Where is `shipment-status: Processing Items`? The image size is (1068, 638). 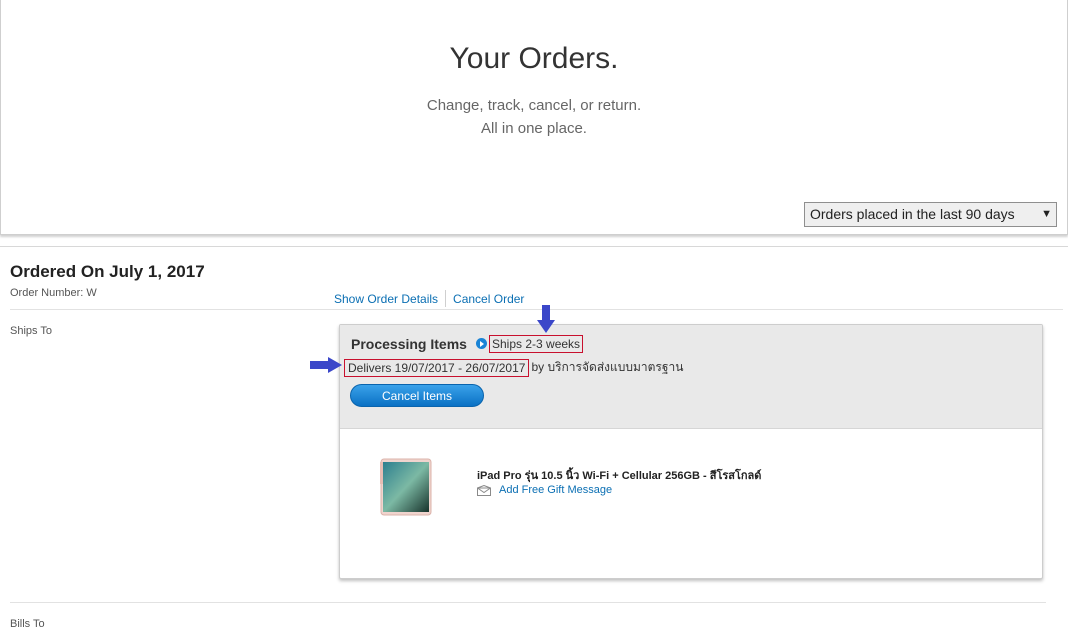
shipment-status: Processing Items is located at coordinates (409, 344).